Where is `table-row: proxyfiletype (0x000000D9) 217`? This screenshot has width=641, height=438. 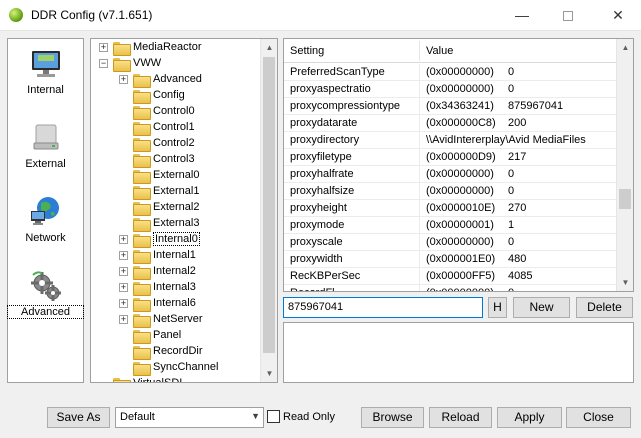
table-row: proxyfiletype (0x000000D9) 217 is located at coordinates (450, 157).